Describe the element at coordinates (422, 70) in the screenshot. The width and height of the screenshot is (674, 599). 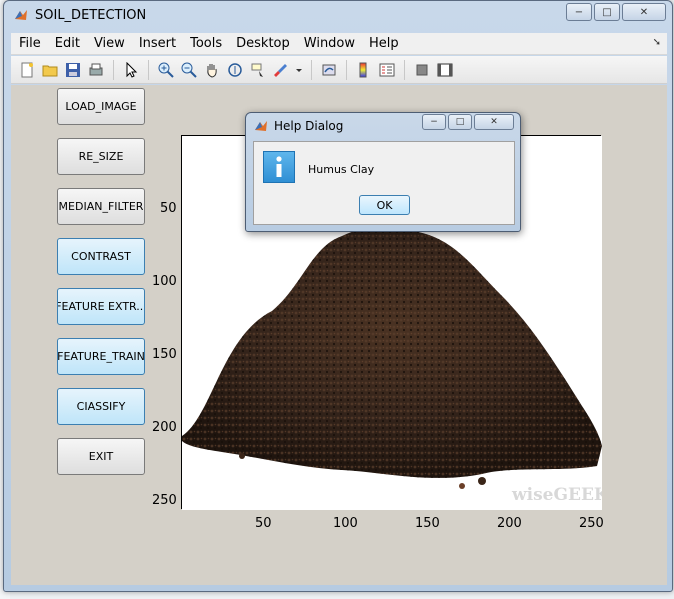
I see `hide-plot-tools-icon` at that location.